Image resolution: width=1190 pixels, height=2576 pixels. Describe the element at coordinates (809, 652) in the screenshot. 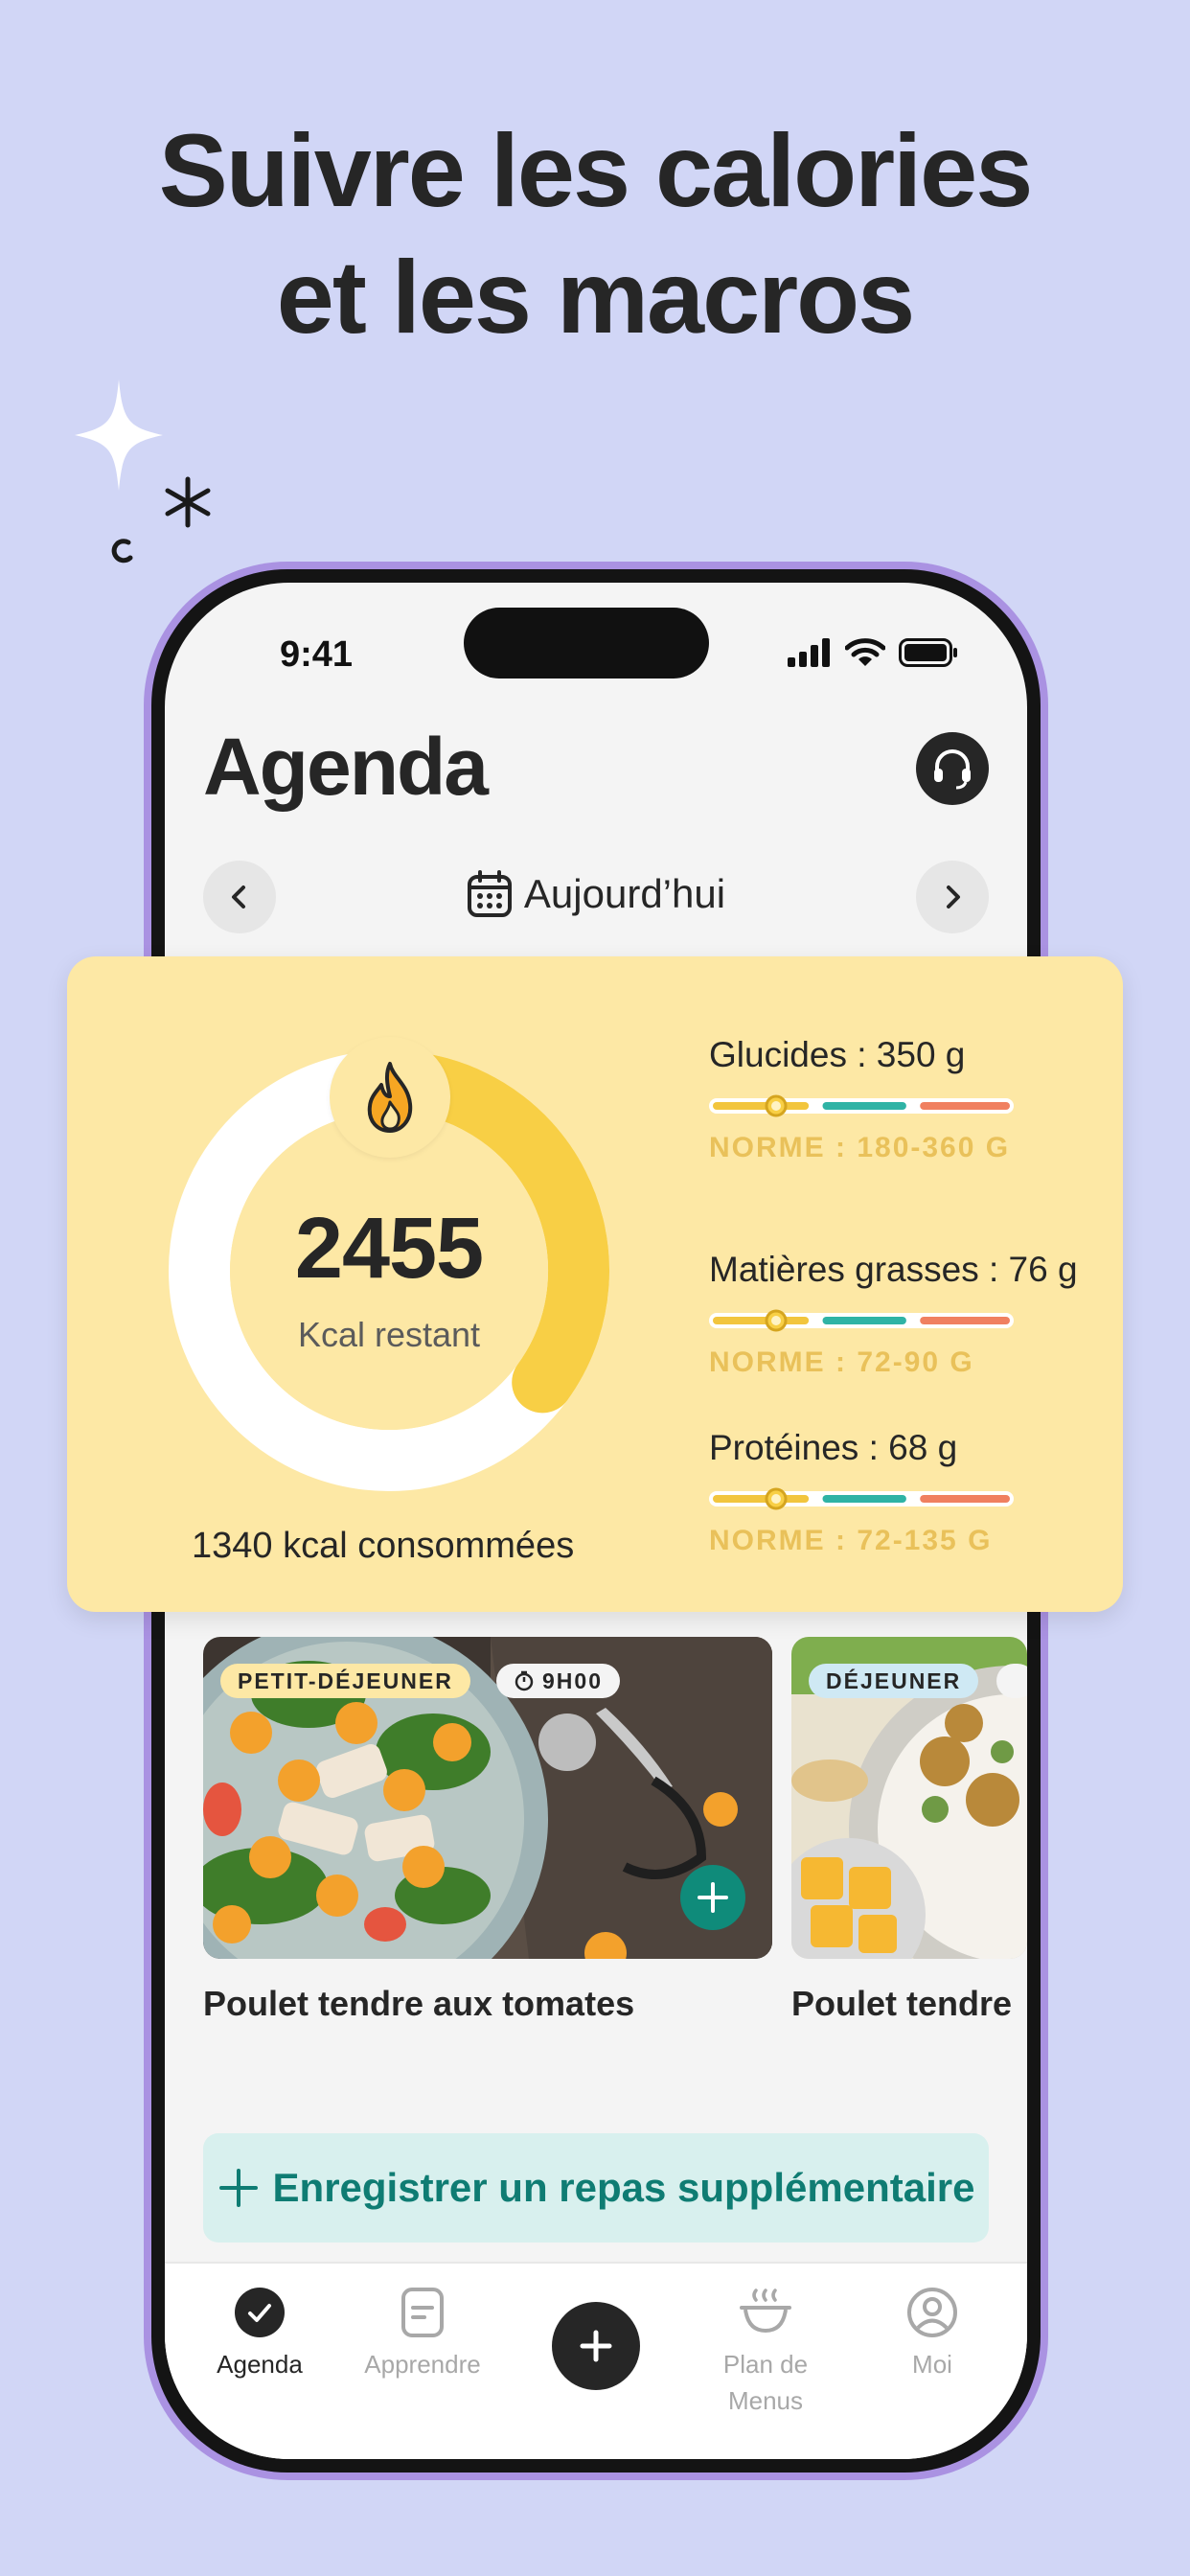

I see `signal-icon` at that location.